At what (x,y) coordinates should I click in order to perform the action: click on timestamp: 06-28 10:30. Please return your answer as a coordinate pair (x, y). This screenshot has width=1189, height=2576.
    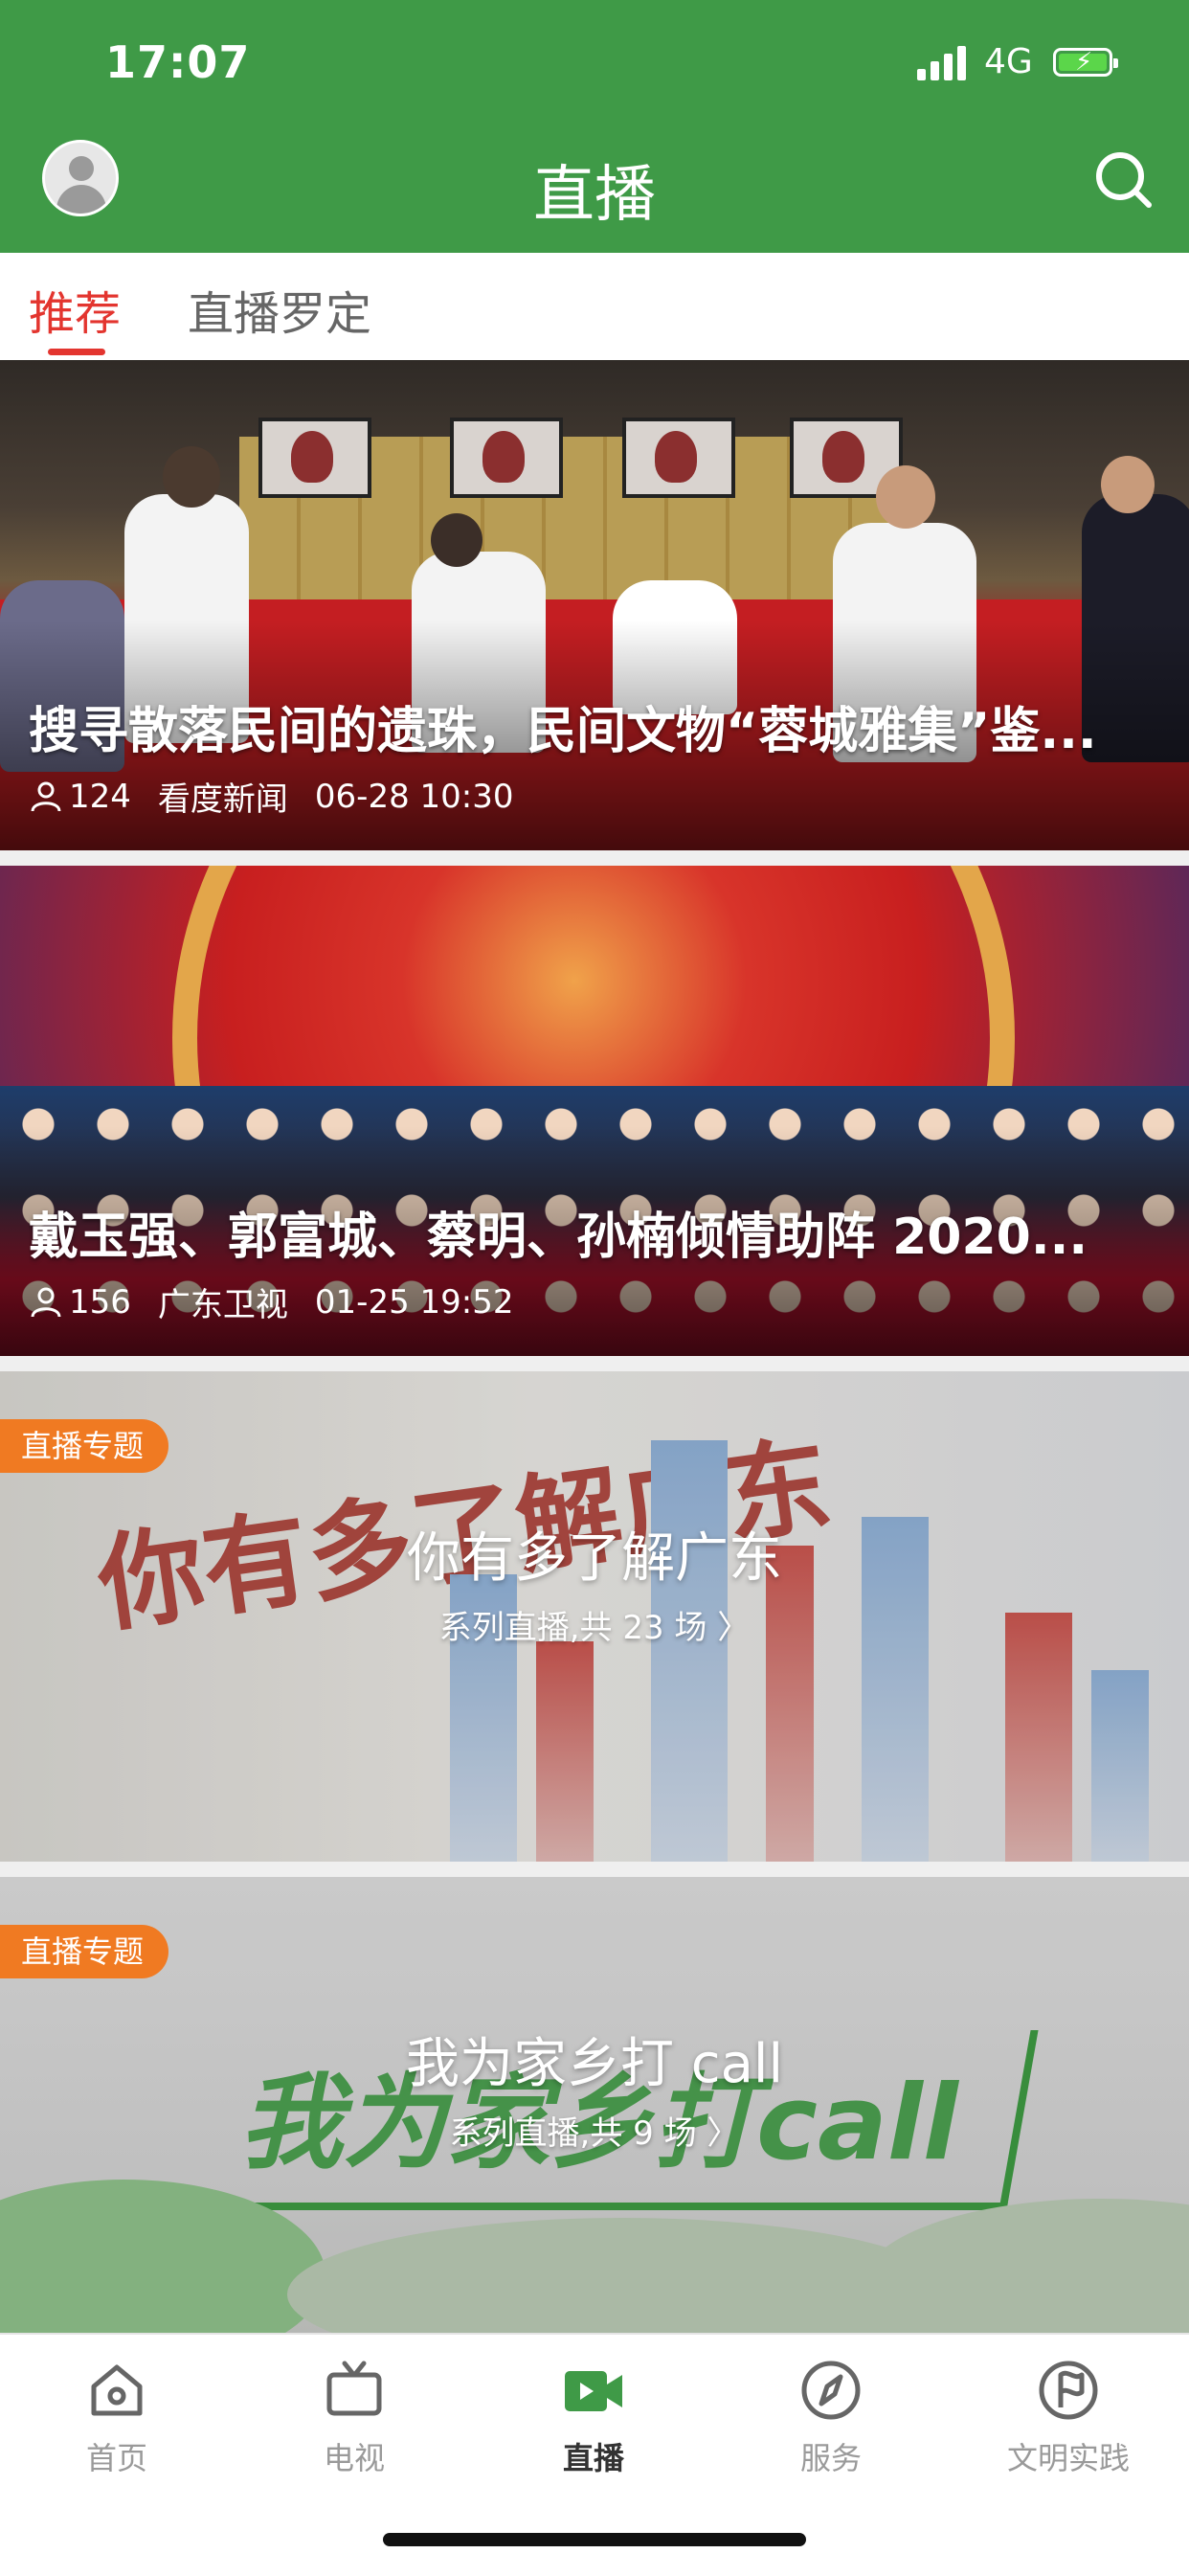
    Looking at the image, I should click on (414, 796).